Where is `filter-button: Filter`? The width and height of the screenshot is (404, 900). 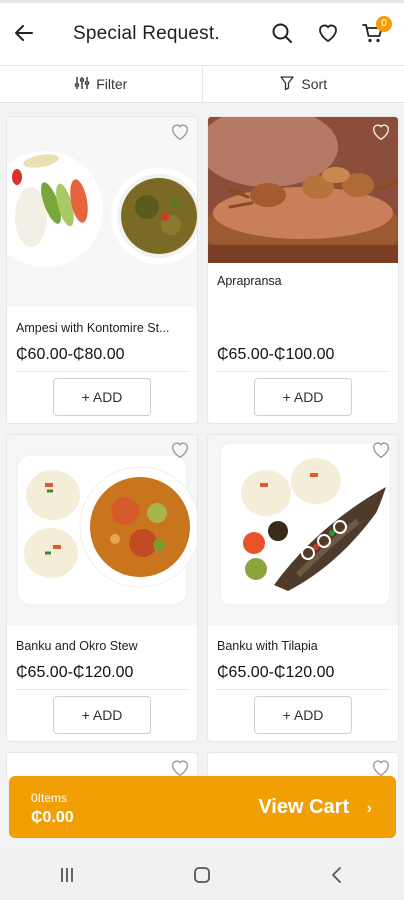 filter-button: Filter is located at coordinates (101, 84).